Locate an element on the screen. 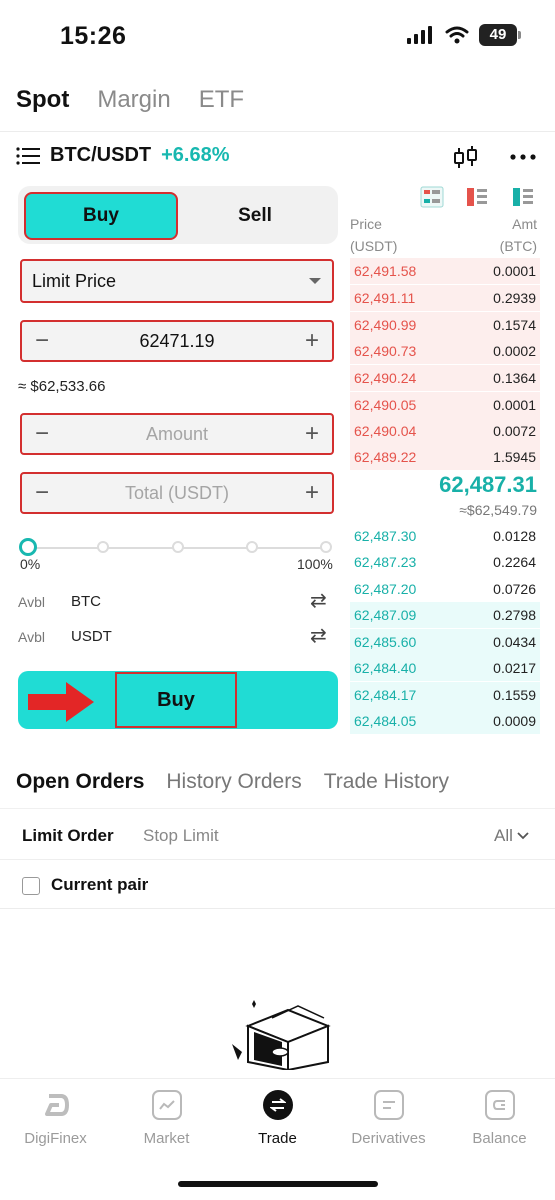 The image size is (555, 1200). subtab-limit-order: Limit Order is located at coordinates (68, 836).